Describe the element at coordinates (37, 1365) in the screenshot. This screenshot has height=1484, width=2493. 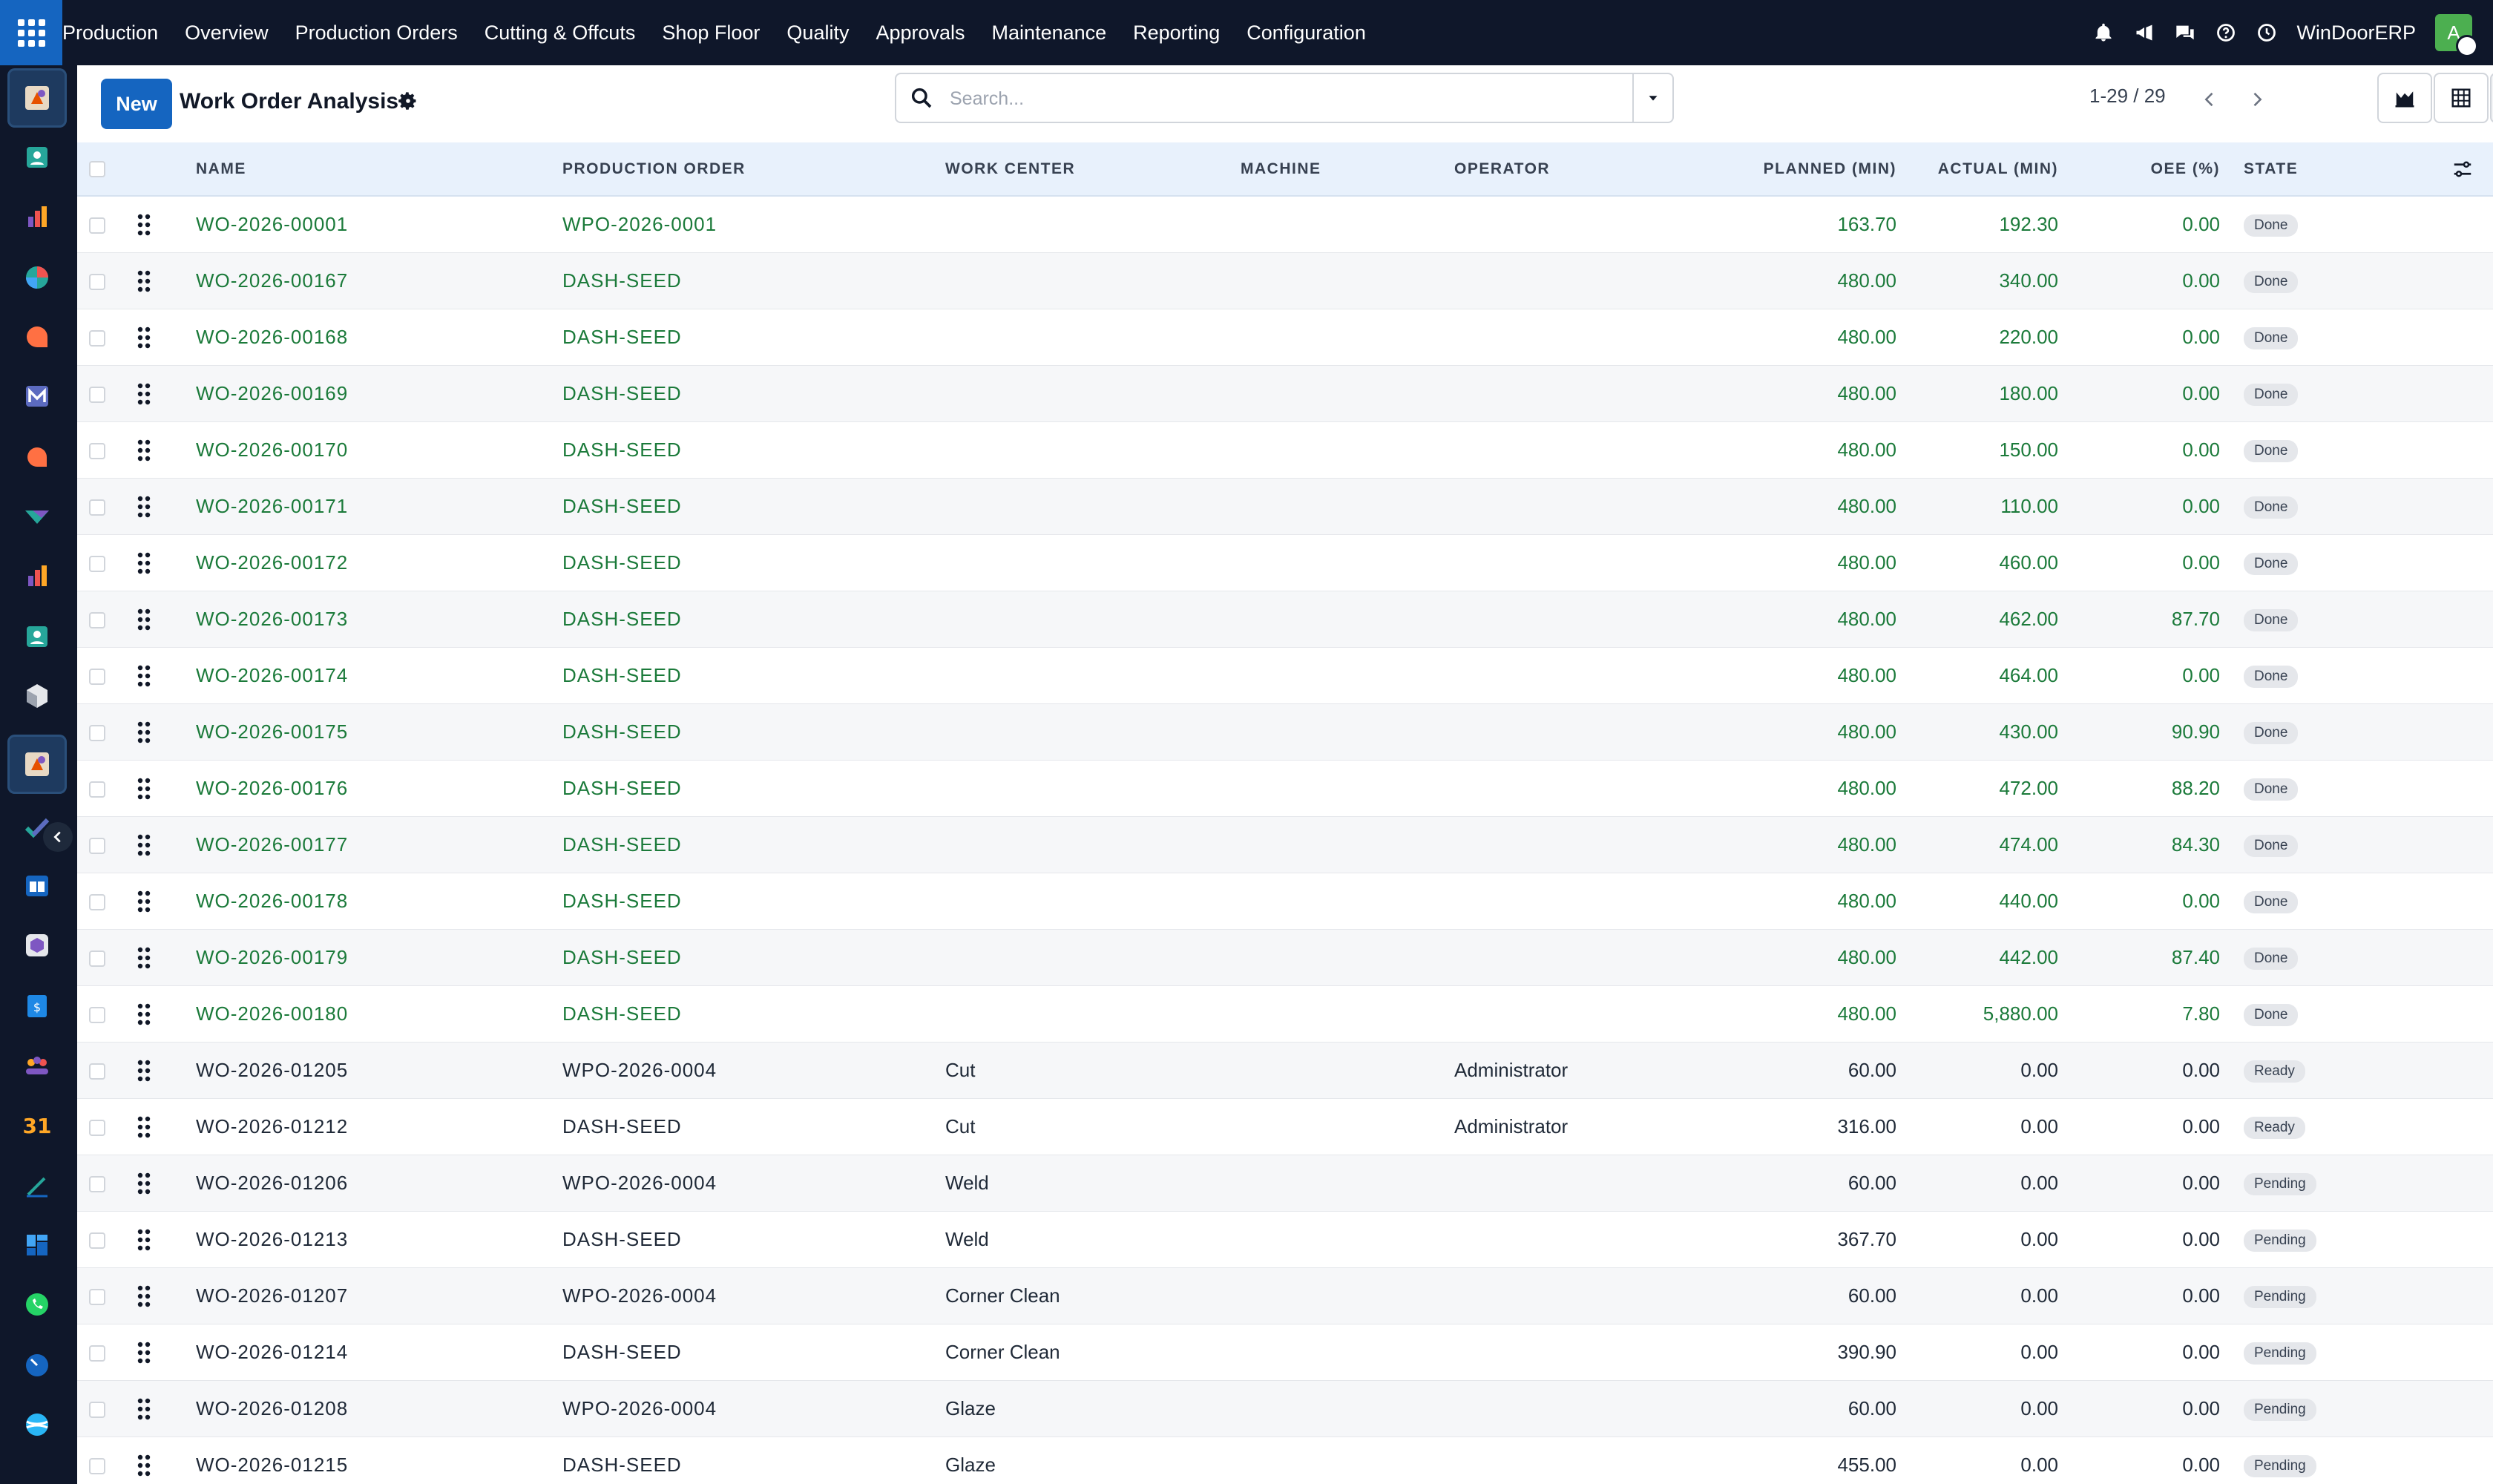
I see `sidebar-timesheet-app` at that location.